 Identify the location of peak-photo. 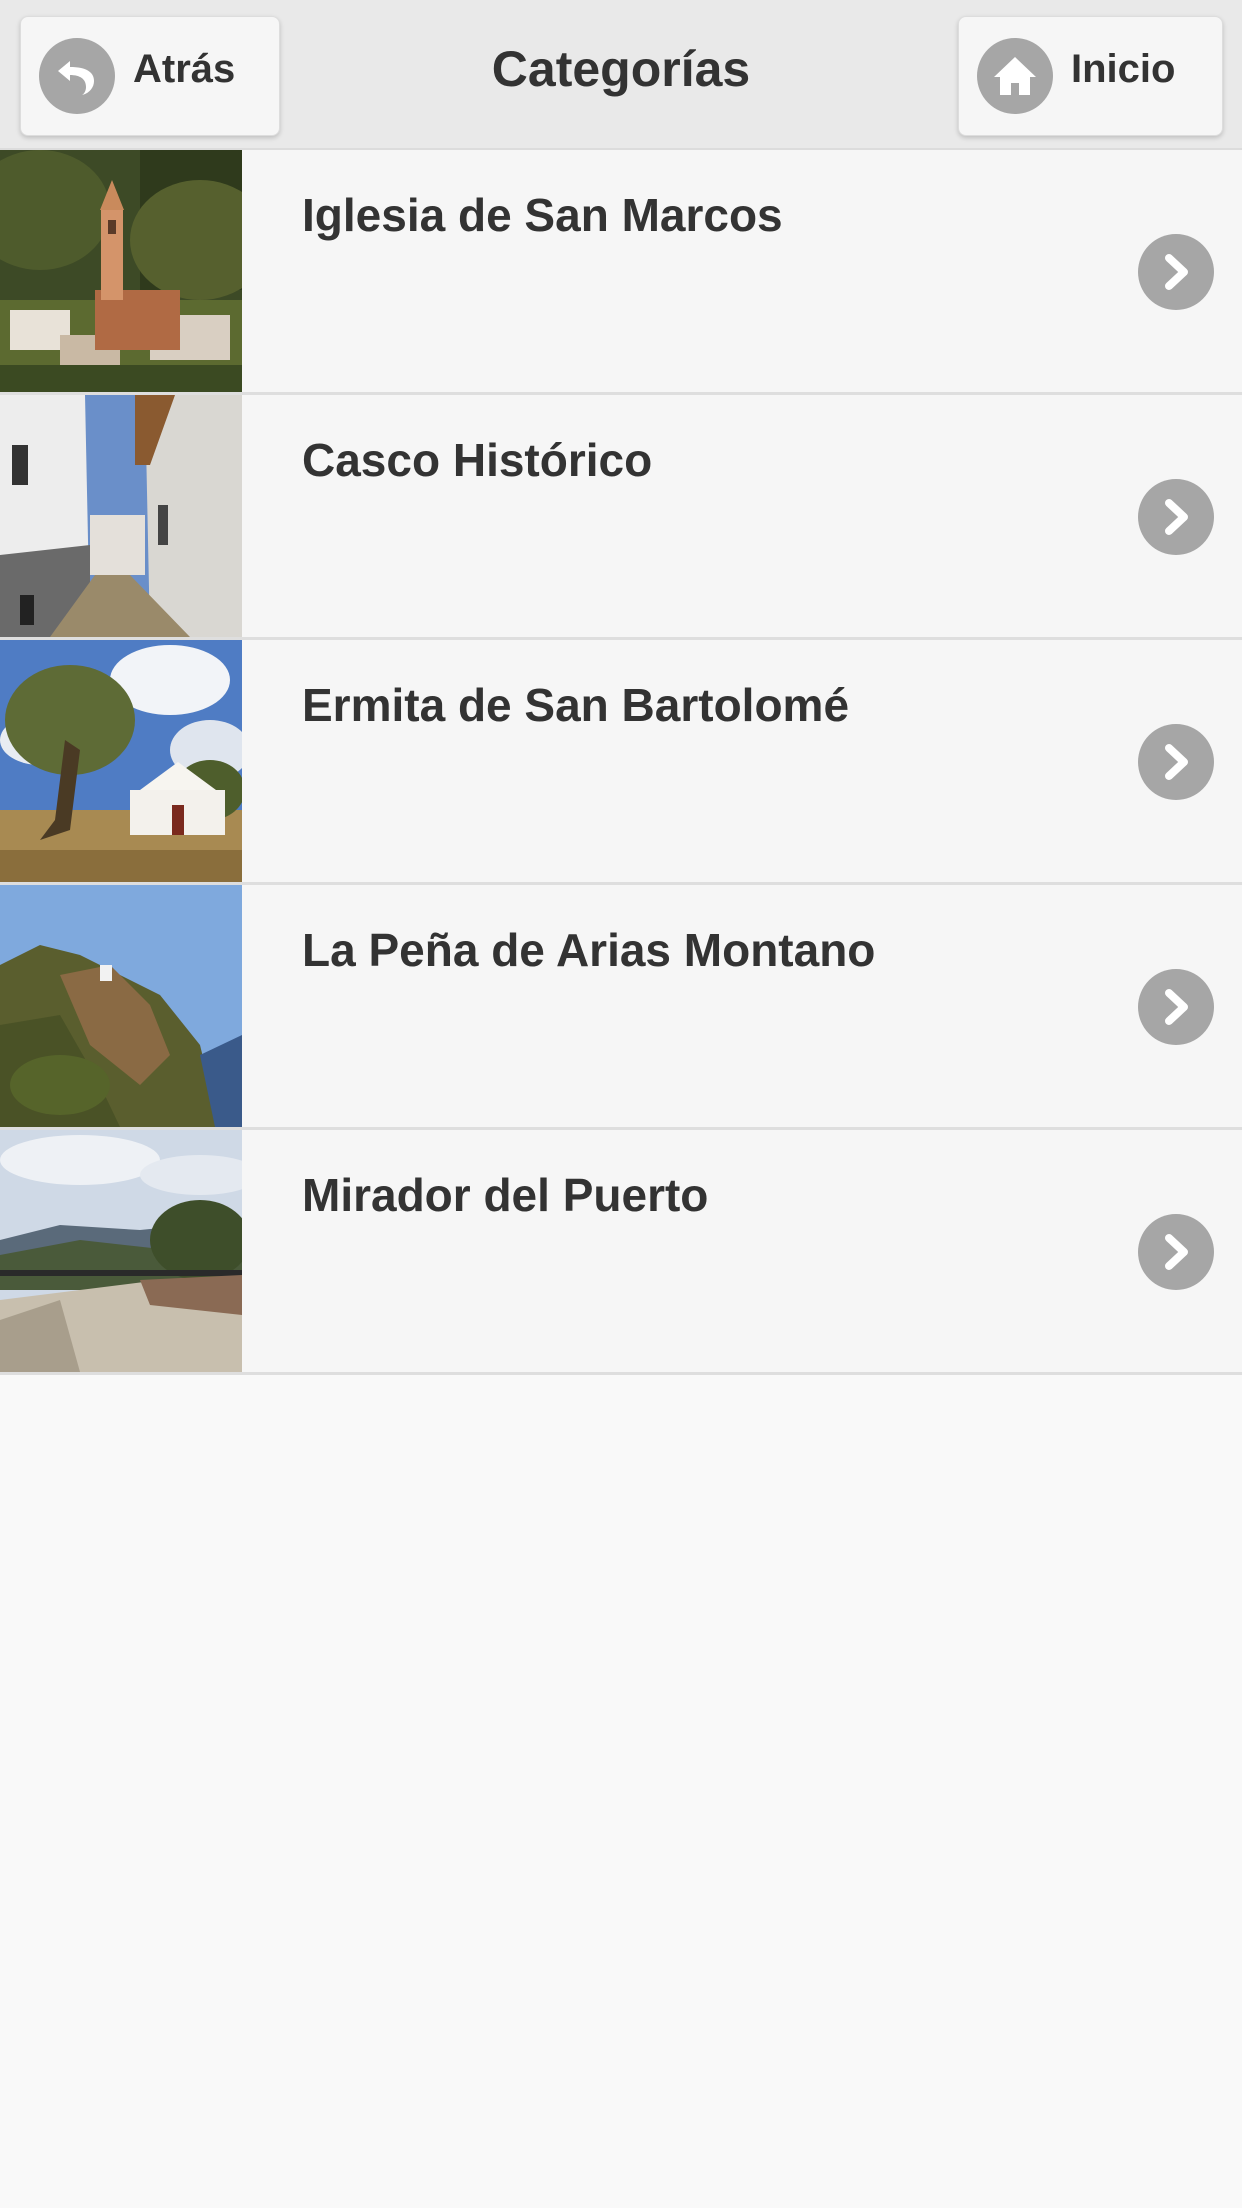
(121, 1006).